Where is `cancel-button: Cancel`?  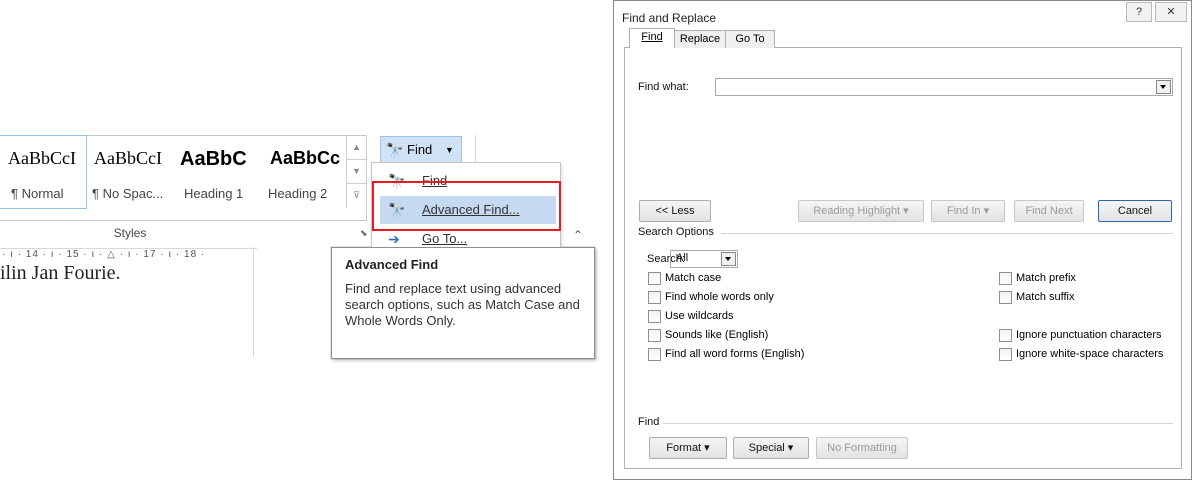
cancel-button: Cancel is located at coordinates (1135, 211).